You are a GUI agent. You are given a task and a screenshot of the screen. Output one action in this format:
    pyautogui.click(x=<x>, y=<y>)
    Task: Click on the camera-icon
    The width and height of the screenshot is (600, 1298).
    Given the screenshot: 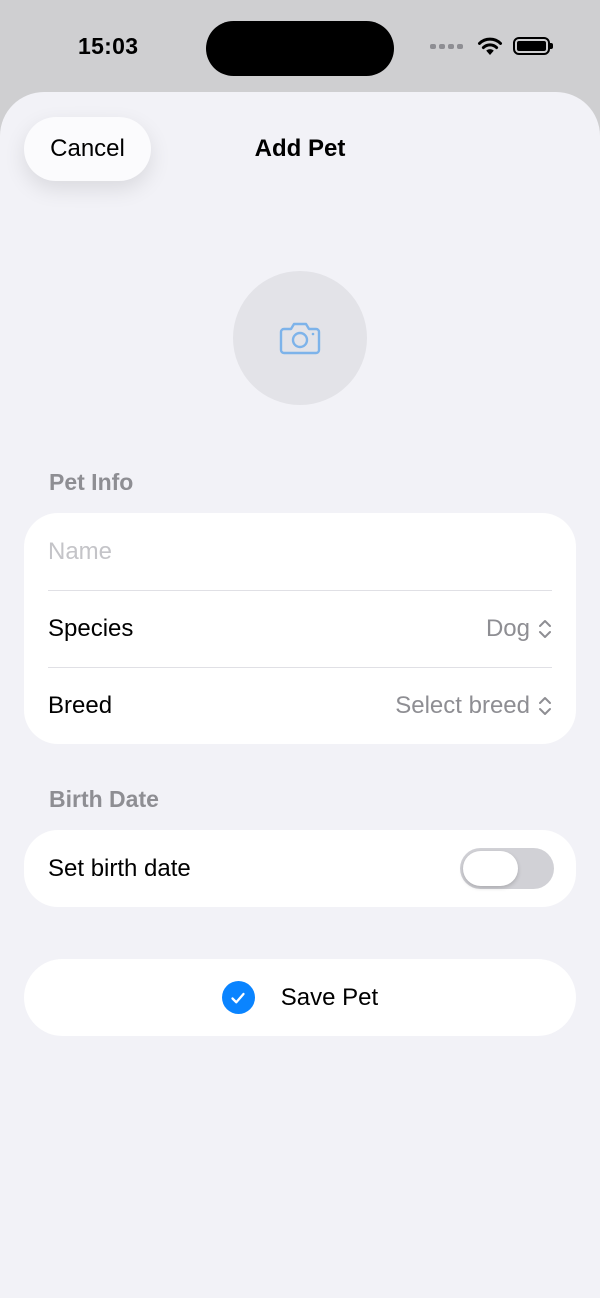 What is the action you would take?
    pyautogui.click(x=300, y=338)
    